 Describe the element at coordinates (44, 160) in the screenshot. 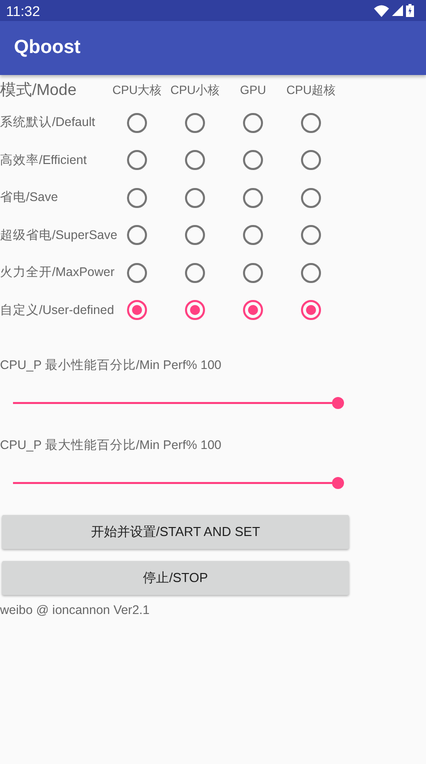

I see `mode-label: 高效率/Efficient` at that location.